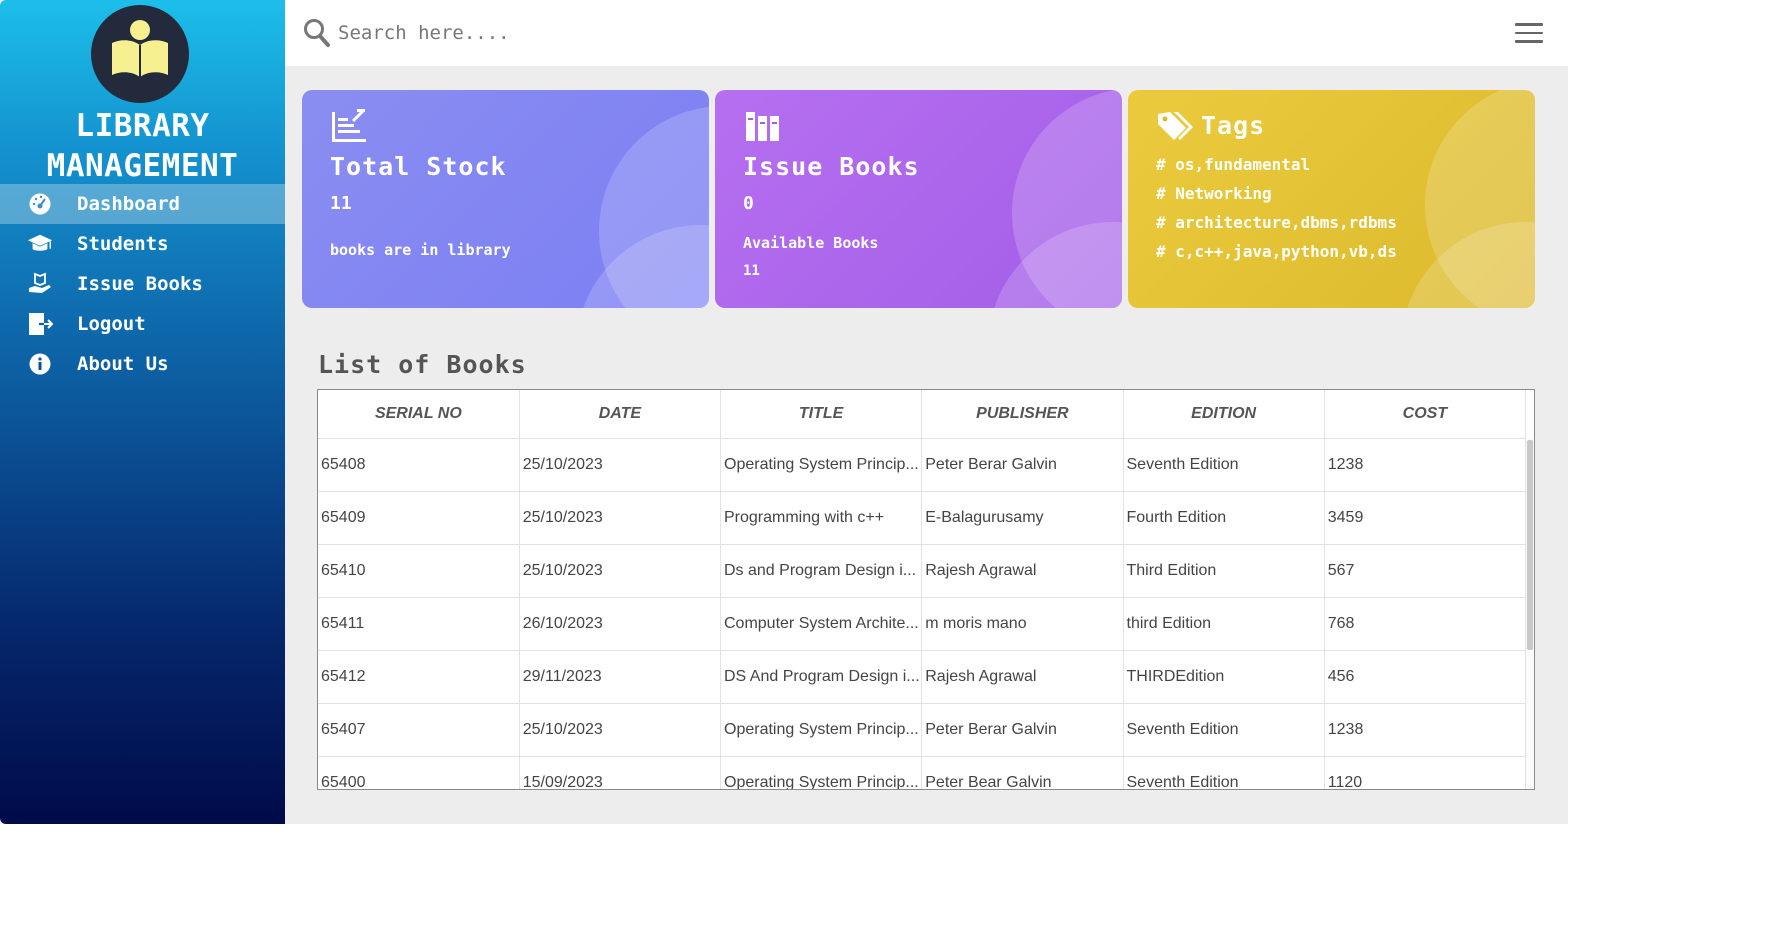  What do you see at coordinates (1022, 624) in the screenshot?
I see `cell-publisher: m moris mano` at bounding box center [1022, 624].